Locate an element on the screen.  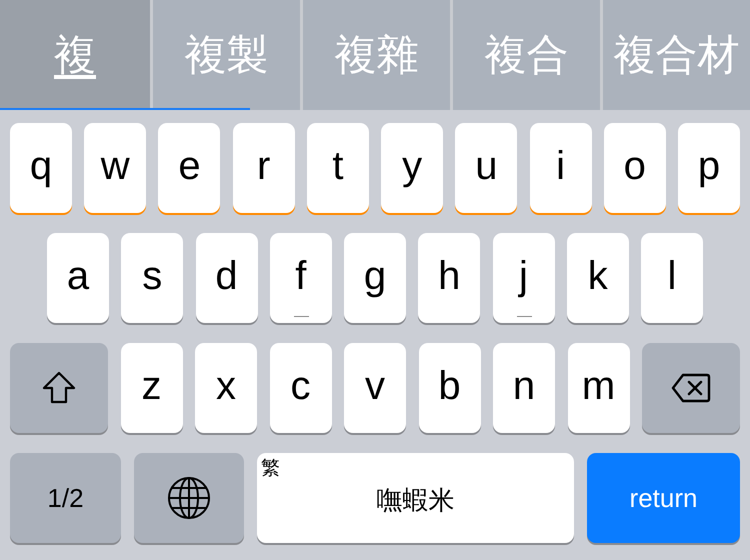
letter-key: t is located at coordinates (337, 168).